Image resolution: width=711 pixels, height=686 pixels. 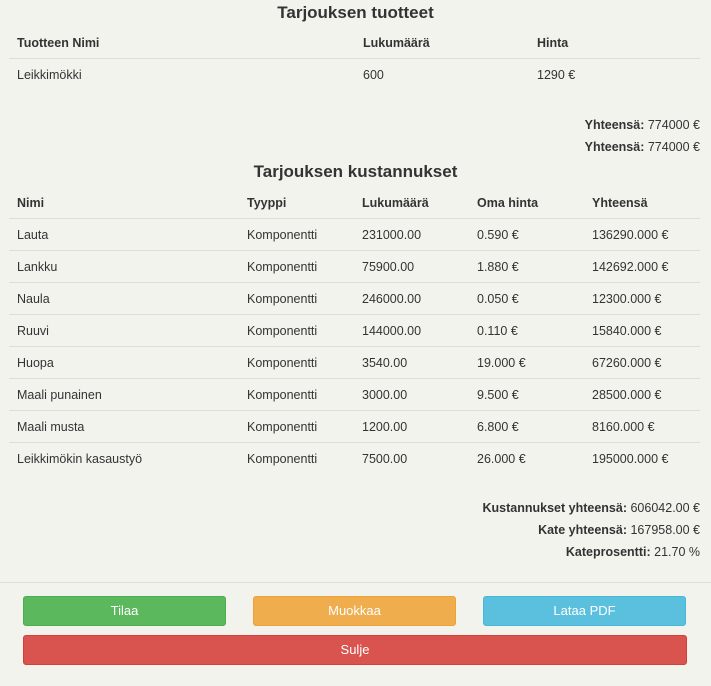 I want to click on cell-unit-price: 1.880 €, so click(x=526, y=266).